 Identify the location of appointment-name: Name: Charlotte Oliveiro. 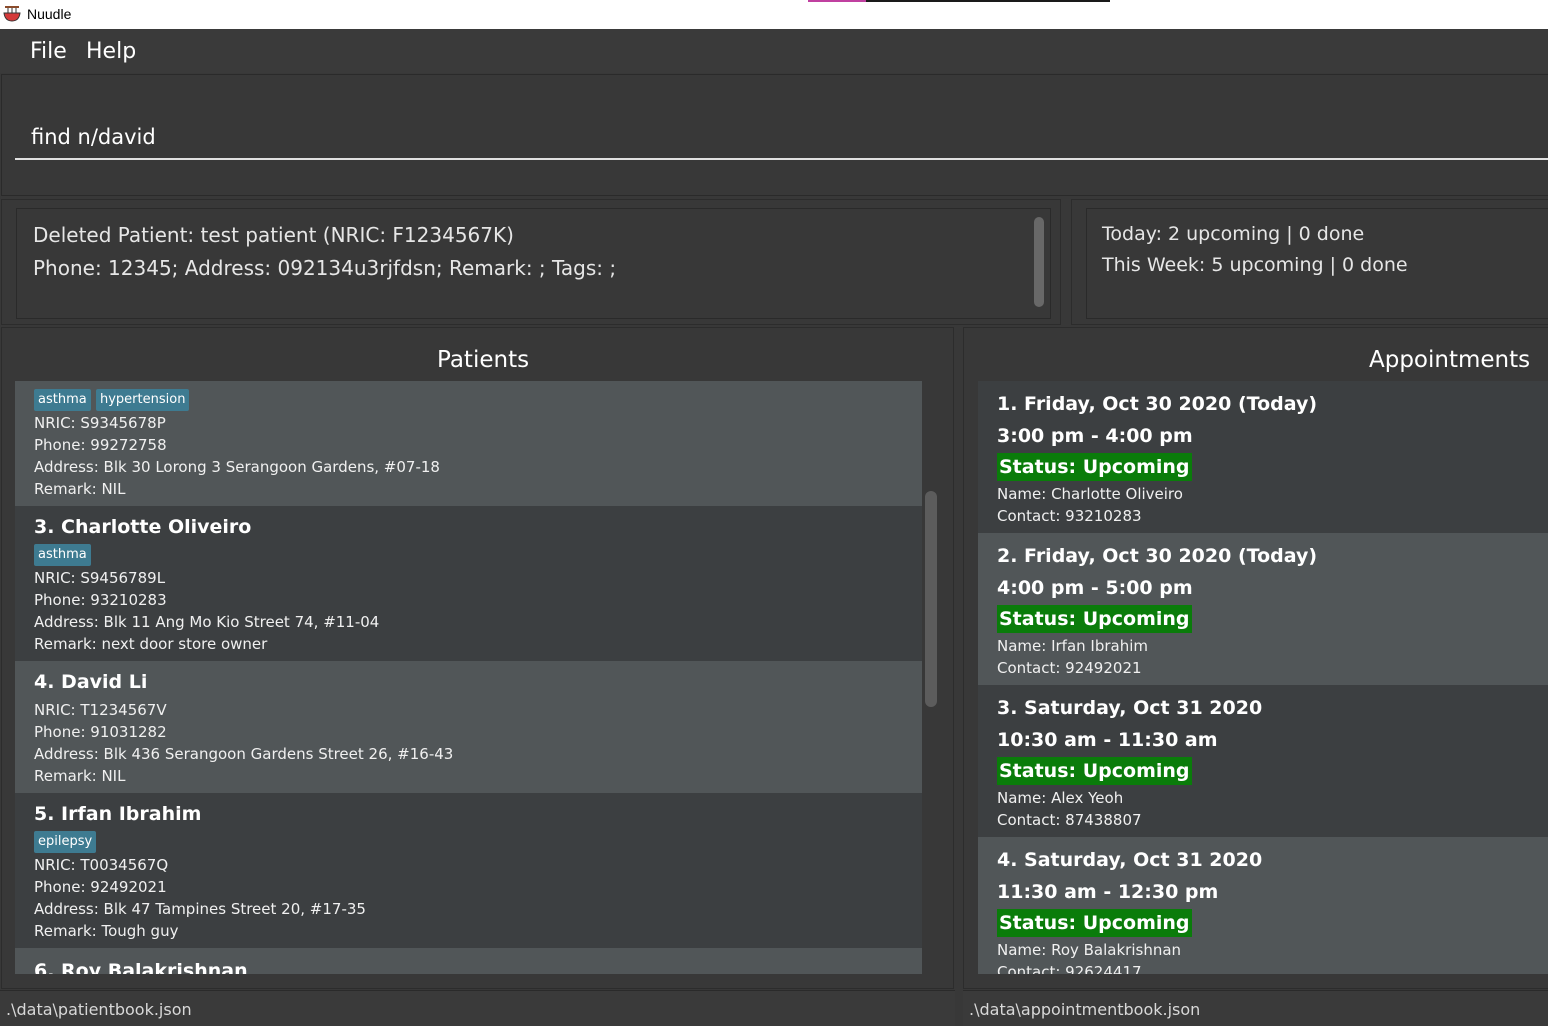
(1090, 494).